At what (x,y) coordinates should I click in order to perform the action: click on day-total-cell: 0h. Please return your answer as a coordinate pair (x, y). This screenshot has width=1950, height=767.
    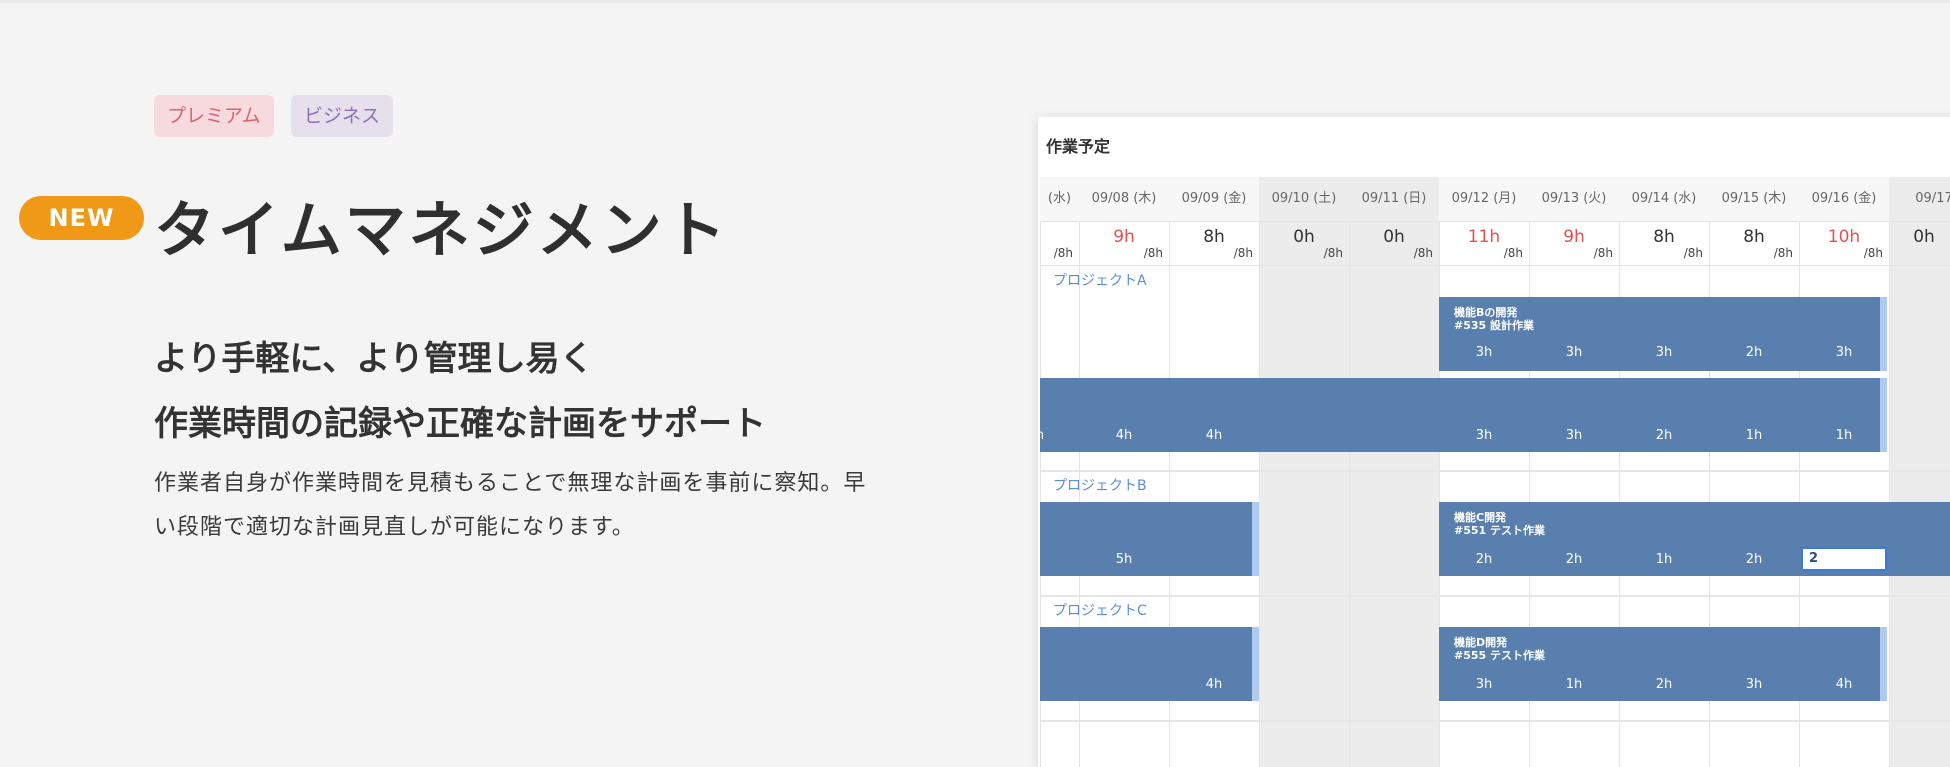
    Looking at the image, I should click on (1919, 243).